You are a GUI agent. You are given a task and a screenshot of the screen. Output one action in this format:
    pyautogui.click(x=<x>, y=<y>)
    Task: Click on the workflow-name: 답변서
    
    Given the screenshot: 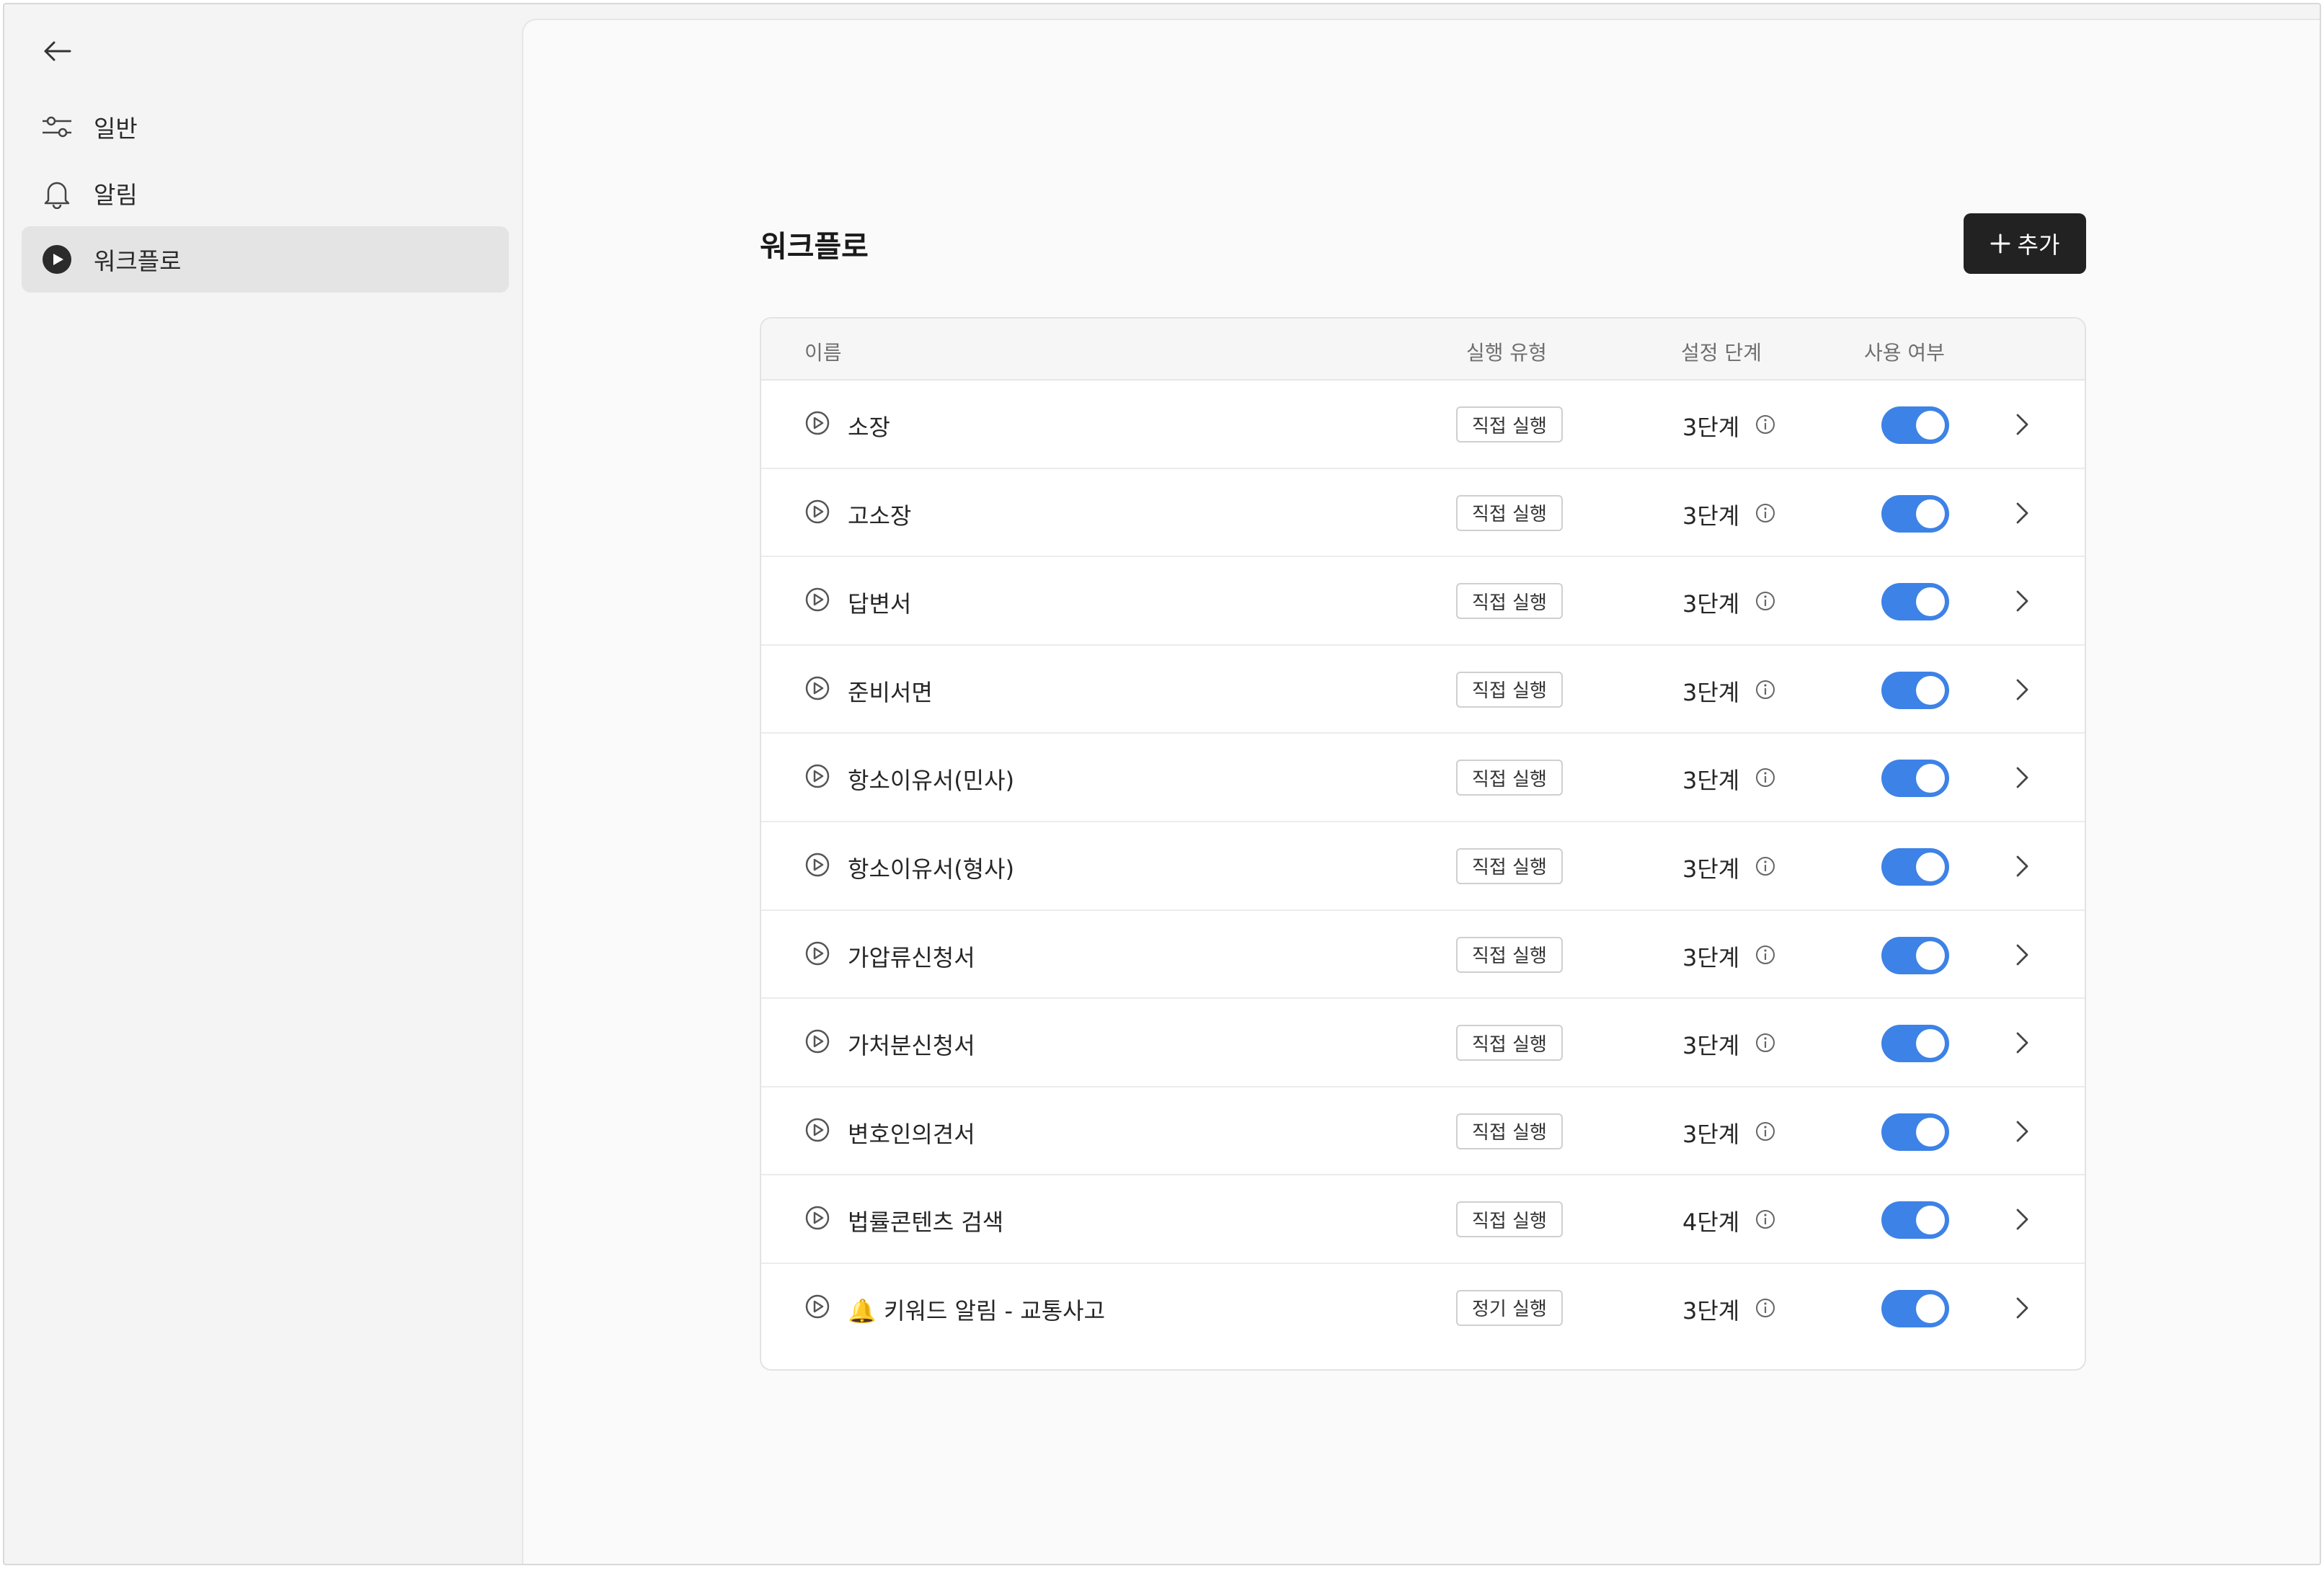 What is the action you would take?
    pyautogui.click(x=880, y=604)
    